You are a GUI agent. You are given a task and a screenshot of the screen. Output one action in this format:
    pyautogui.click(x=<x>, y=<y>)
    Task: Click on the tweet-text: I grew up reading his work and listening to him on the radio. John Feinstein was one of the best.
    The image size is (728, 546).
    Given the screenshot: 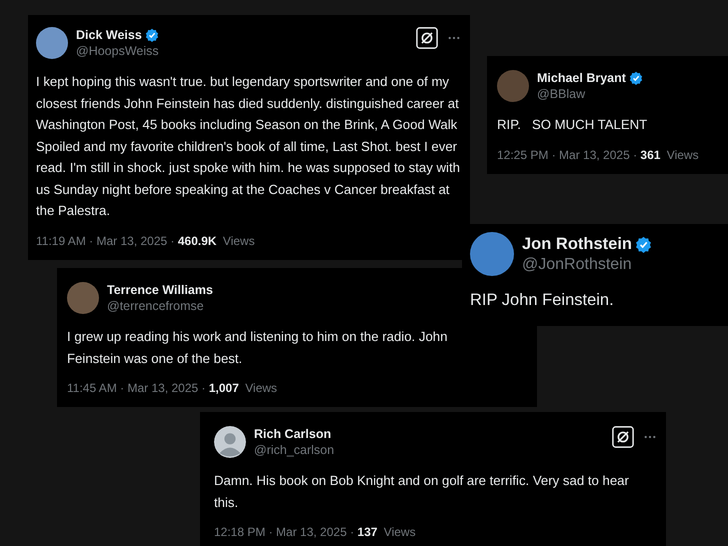 What is the action you would take?
    pyautogui.click(x=257, y=348)
    